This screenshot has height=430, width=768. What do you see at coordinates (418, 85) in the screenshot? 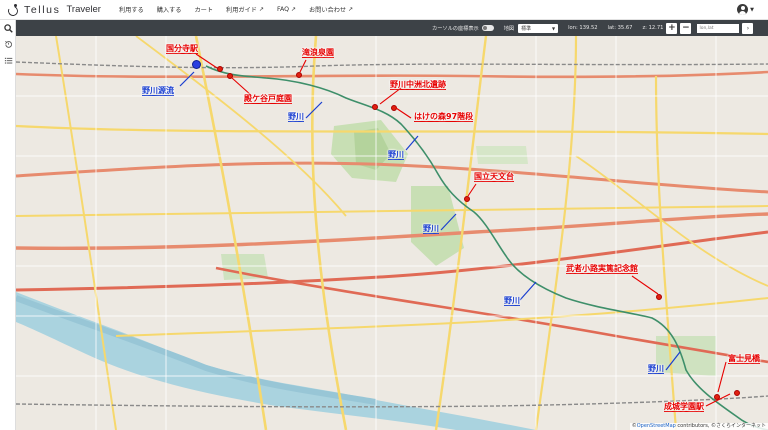
I see `place-label: 野川中洲北遺跡` at bounding box center [418, 85].